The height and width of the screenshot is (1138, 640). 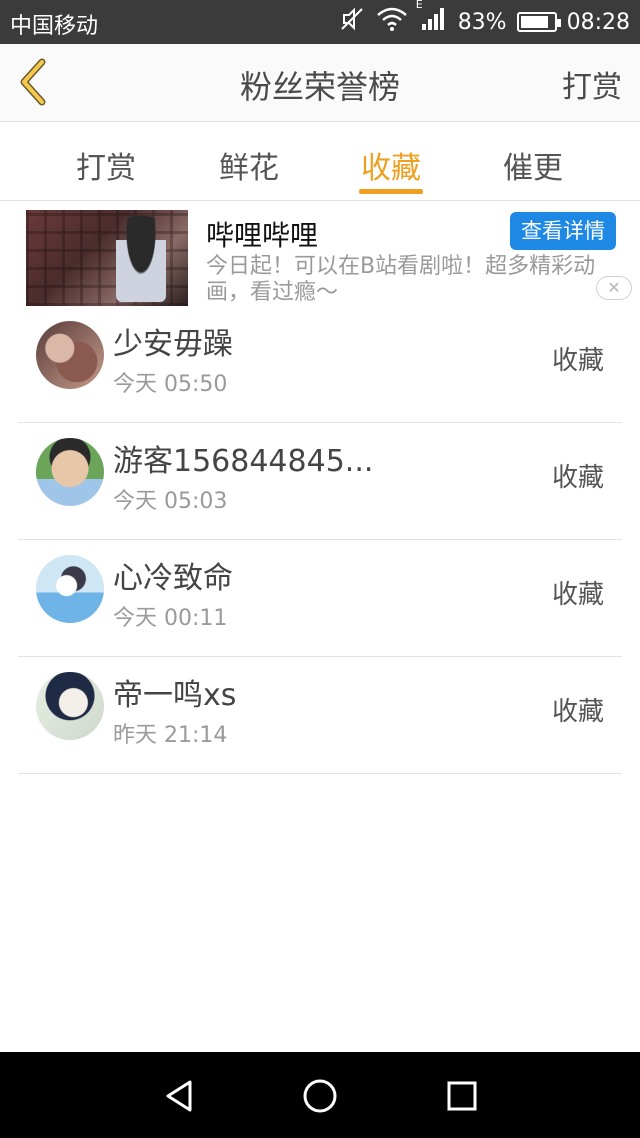 What do you see at coordinates (320, 481) in the screenshot?
I see `list-item: 游客156844845... 今天 05:03 收藏` at bounding box center [320, 481].